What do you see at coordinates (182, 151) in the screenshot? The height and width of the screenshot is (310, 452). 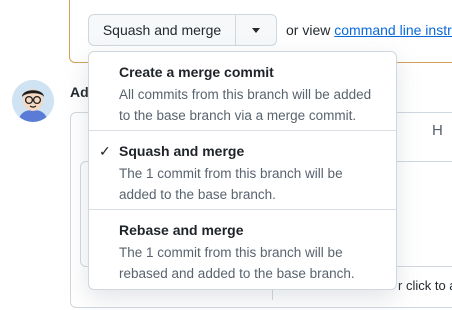 I see `menu-item-title: Squash and merge` at bounding box center [182, 151].